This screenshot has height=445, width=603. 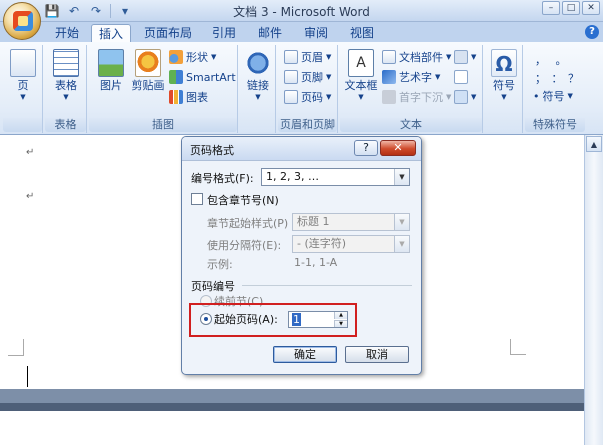 I want to click on clipart-button: 剪贴画, so click(x=148, y=70).